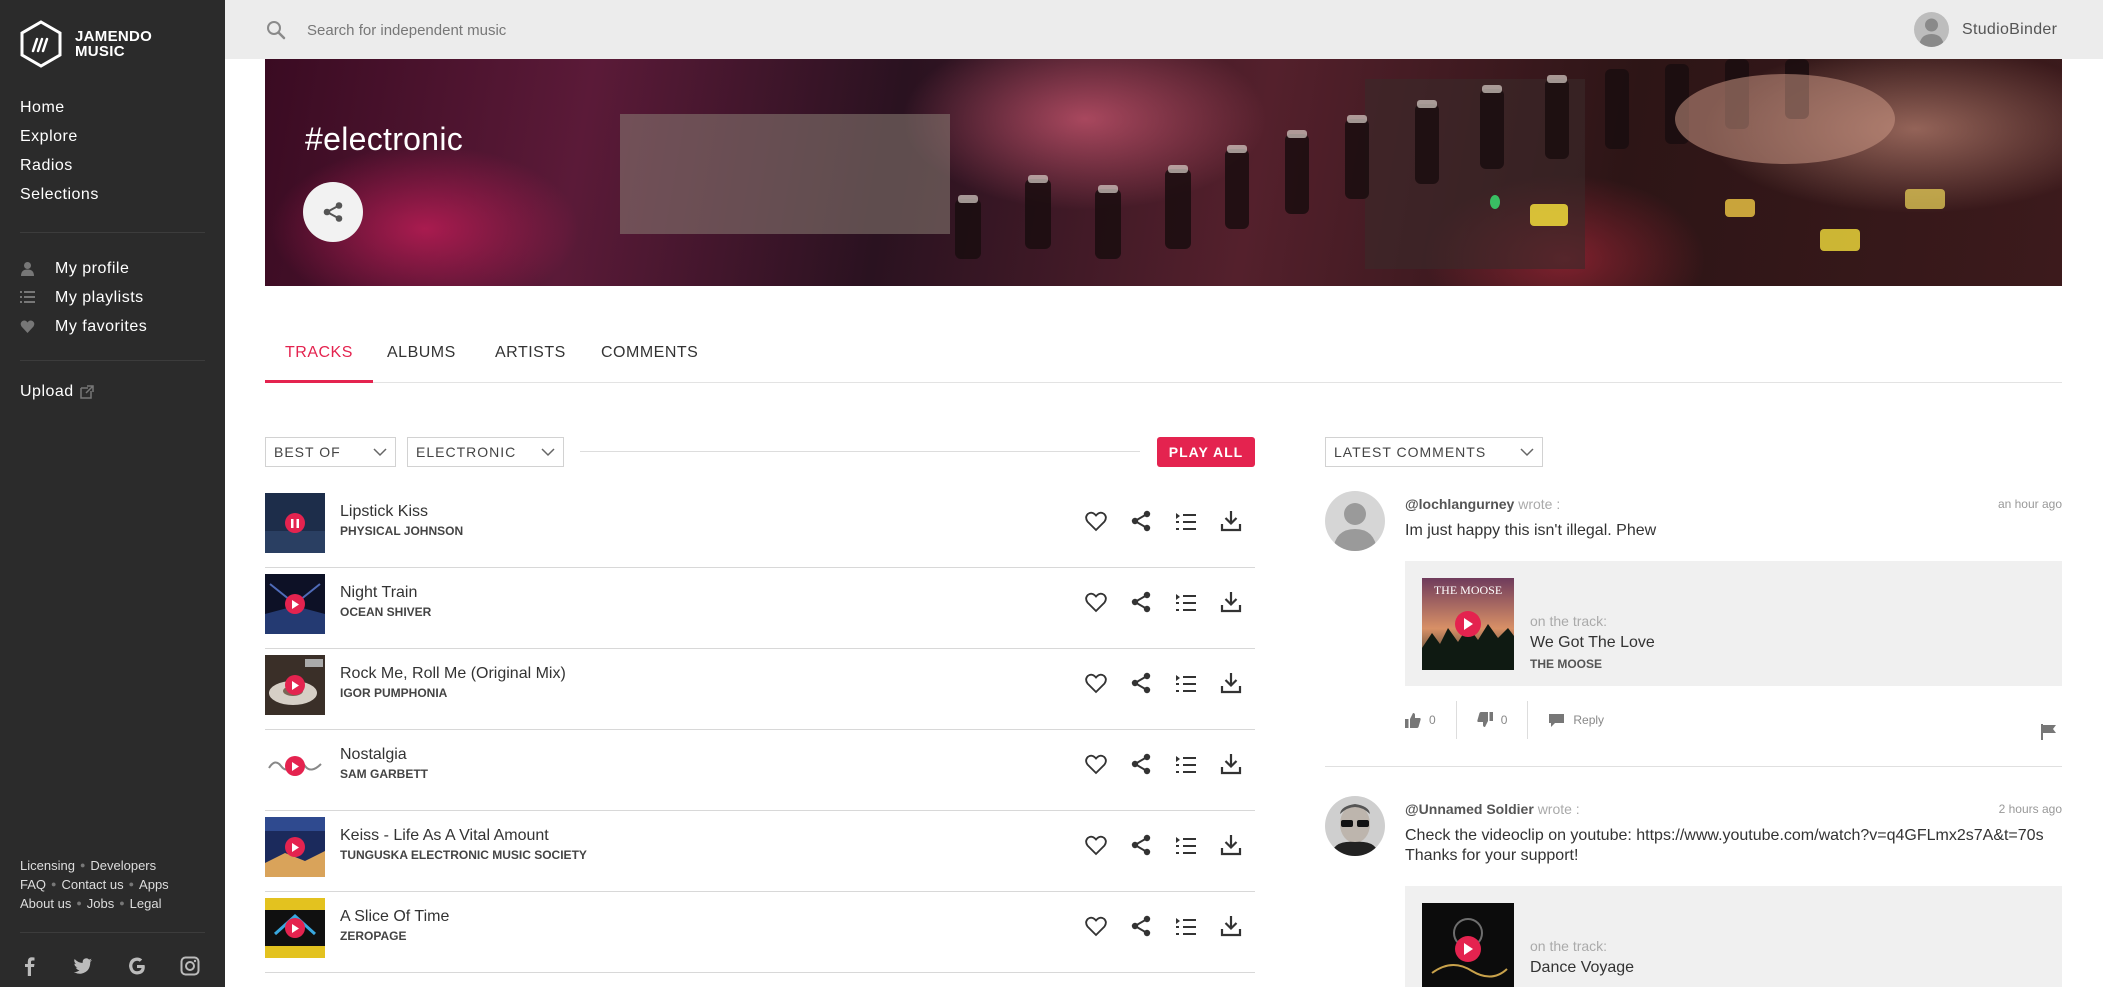 This screenshot has width=2103, height=987. Describe the element at coordinates (378, 593) in the screenshot. I see `track-title: Night Train` at that location.